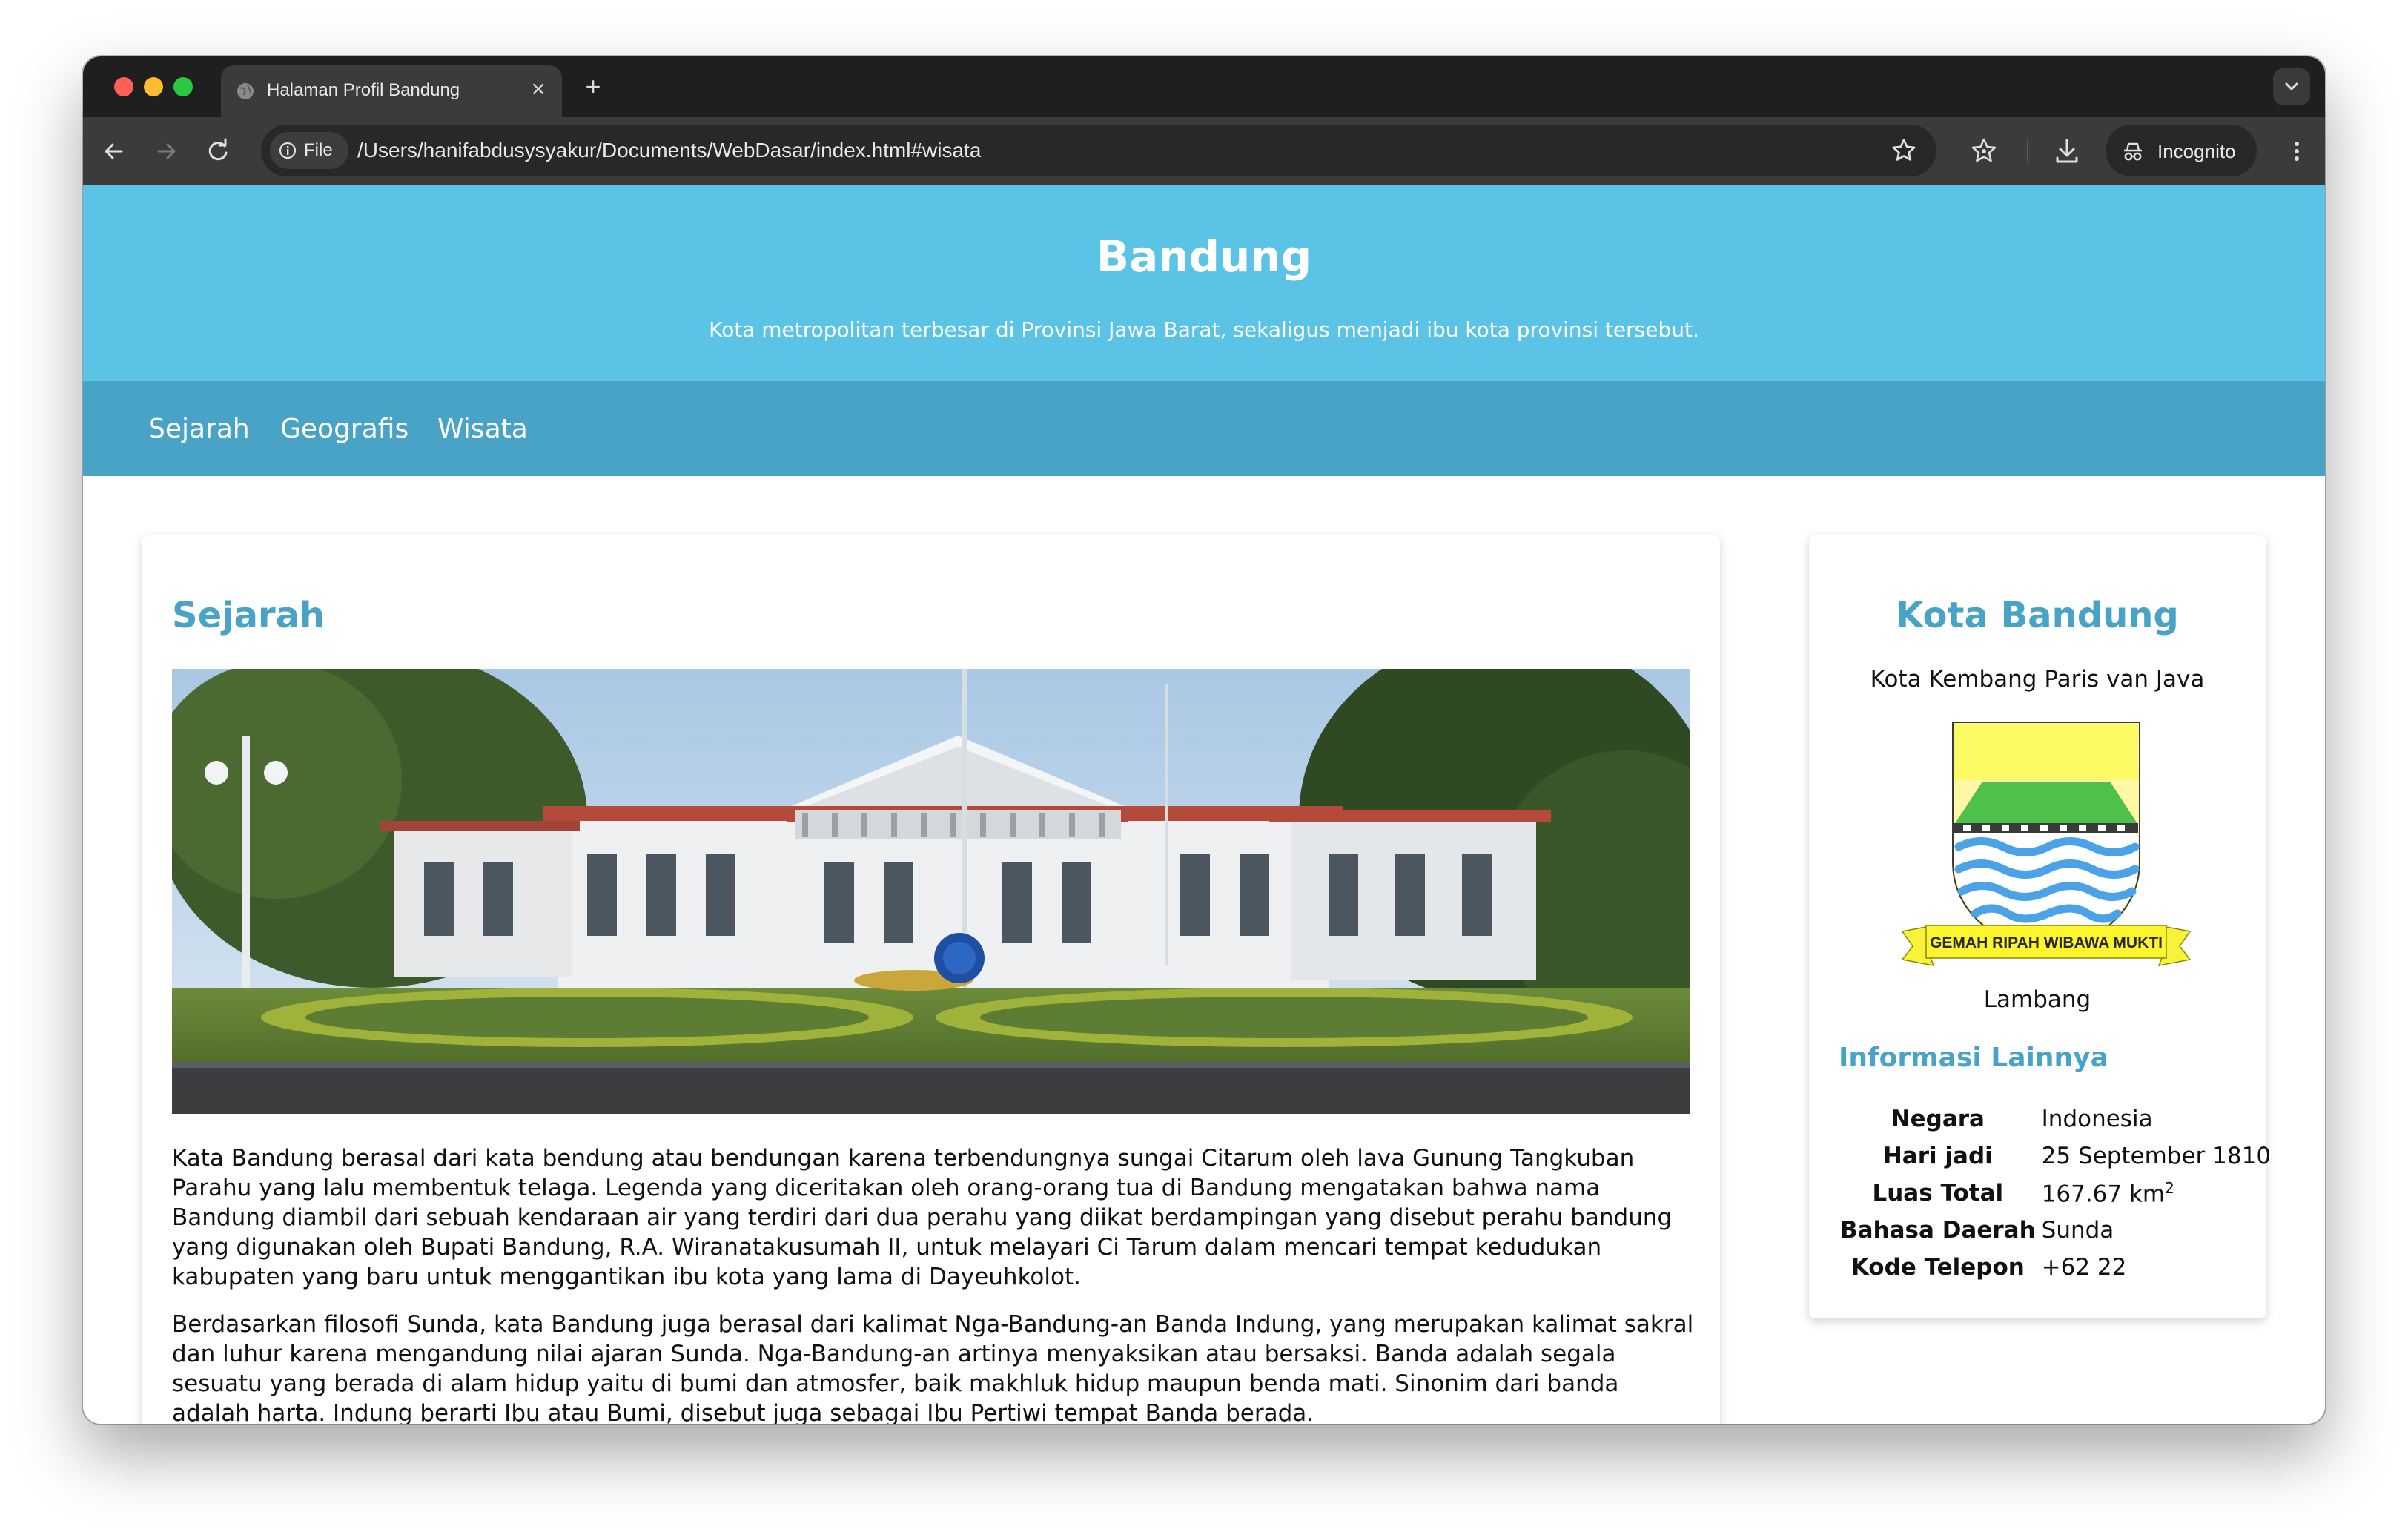  Describe the element at coordinates (363, 90) in the screenshot. I see `tab-title: Halaman Profil Bandung` at that location.